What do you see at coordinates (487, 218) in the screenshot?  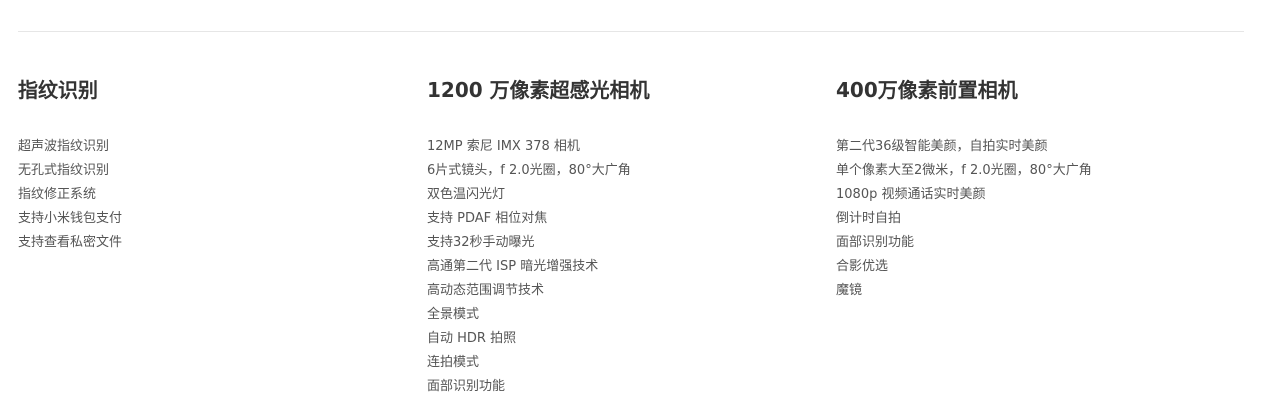 I see `feature-item: 支持 PDAF 相位对焦` at bounding box center [487, 218].